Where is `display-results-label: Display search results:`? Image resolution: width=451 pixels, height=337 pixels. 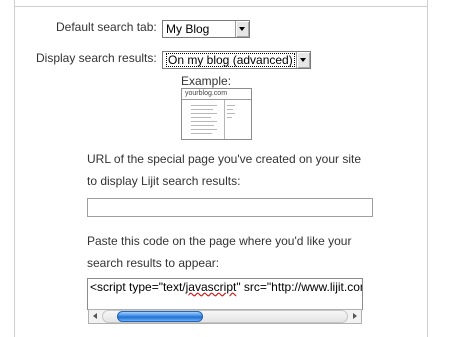
display-results-label: Display search results: is located at coordinates (96, 58).